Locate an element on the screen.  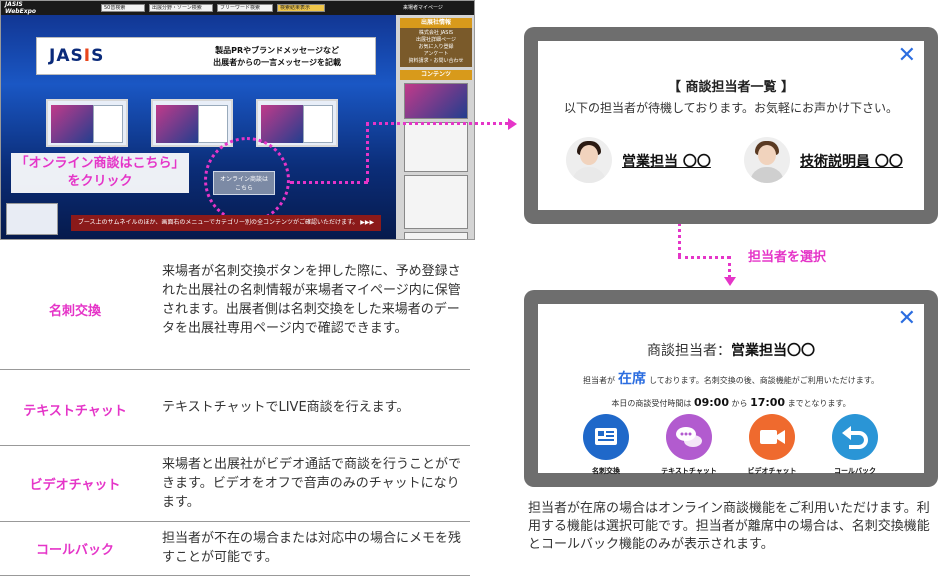
feature-name: 名刺交換 is located at coordinates (74, 311).